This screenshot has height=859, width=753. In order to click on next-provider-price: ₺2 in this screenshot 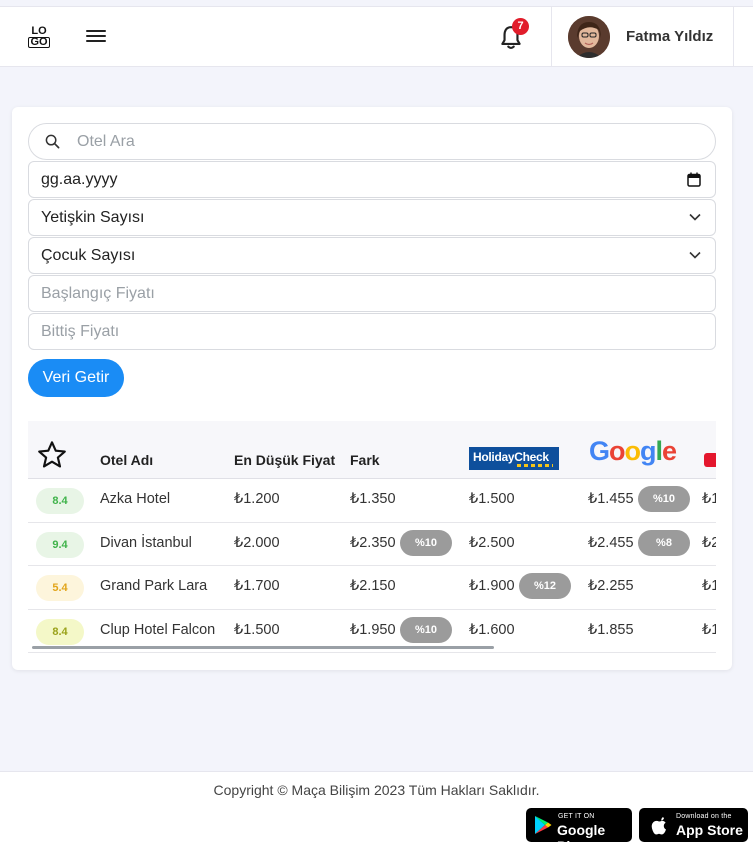, I will do `click(709, 543)`.